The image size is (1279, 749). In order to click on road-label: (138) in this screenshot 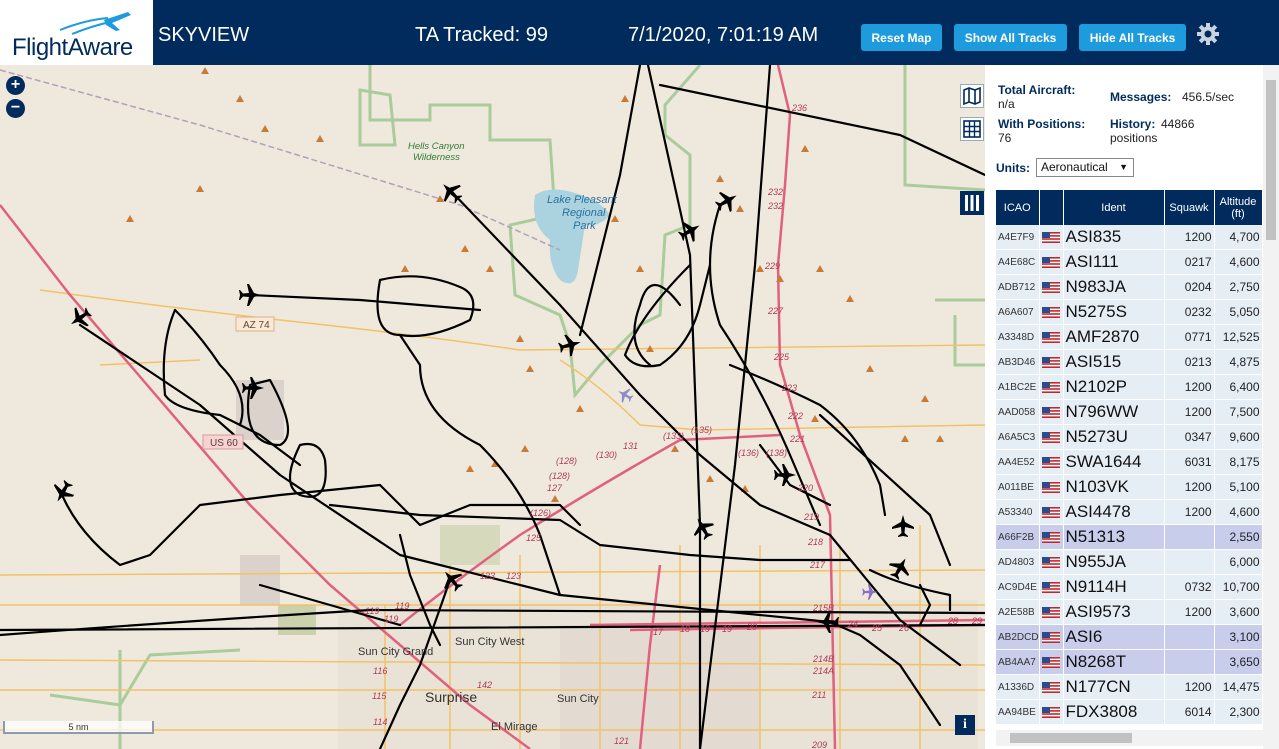, I will do `click(776, 453)`.